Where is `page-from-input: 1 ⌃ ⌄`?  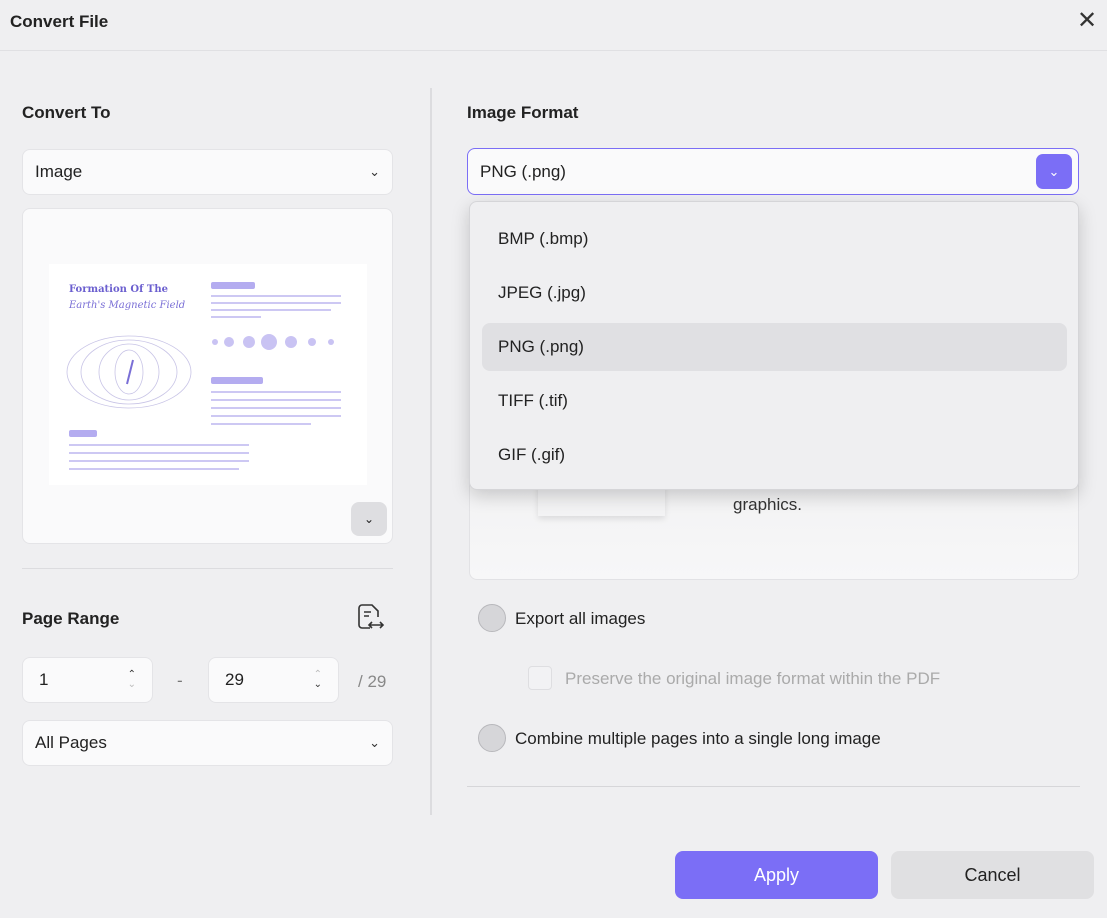
page-from-input: 1 ⌃ ⌄ is located at coordinates (87, 680).